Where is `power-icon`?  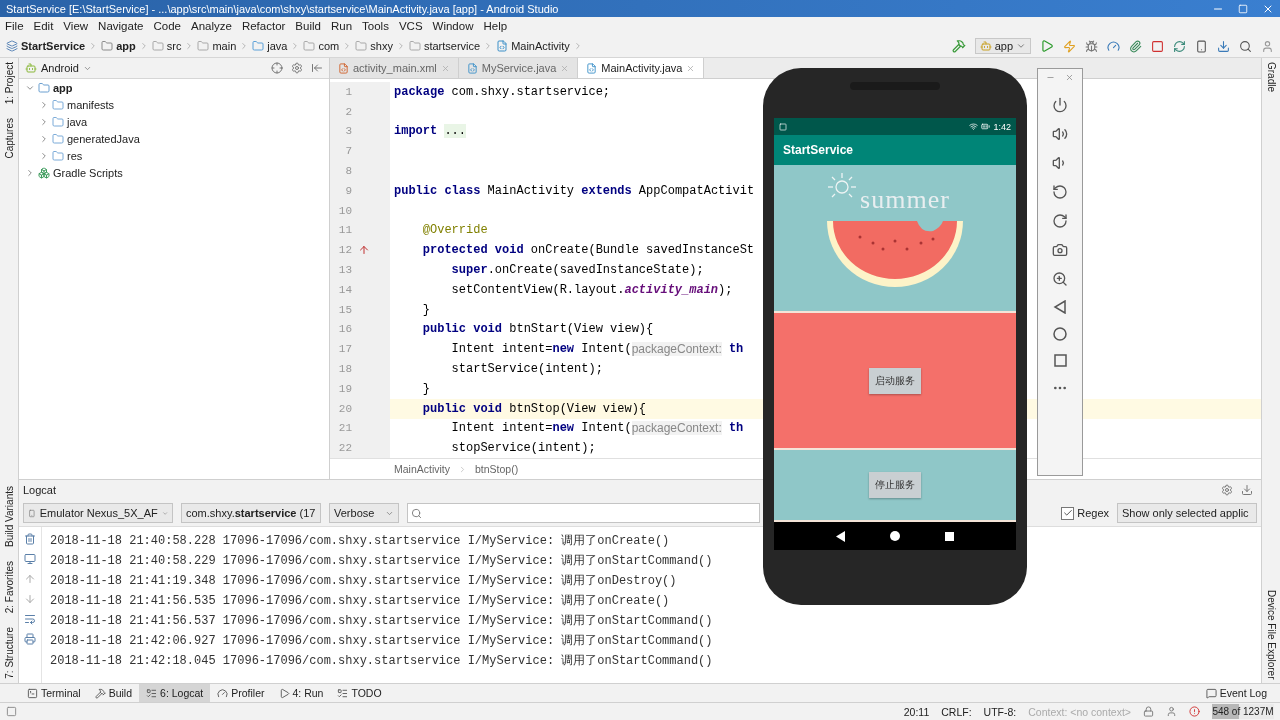
power-icon is located at coordinates (1060, 105).